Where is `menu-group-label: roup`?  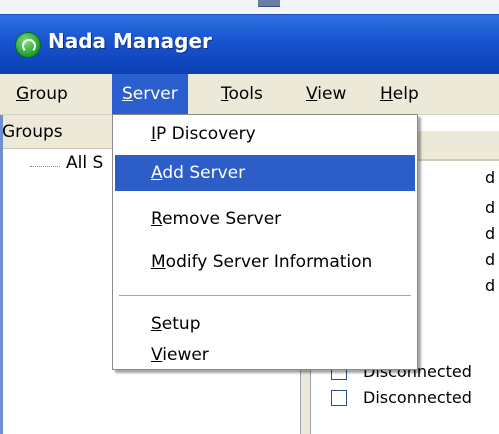
menu-group-label: roup is located at coordinates (48, 94).